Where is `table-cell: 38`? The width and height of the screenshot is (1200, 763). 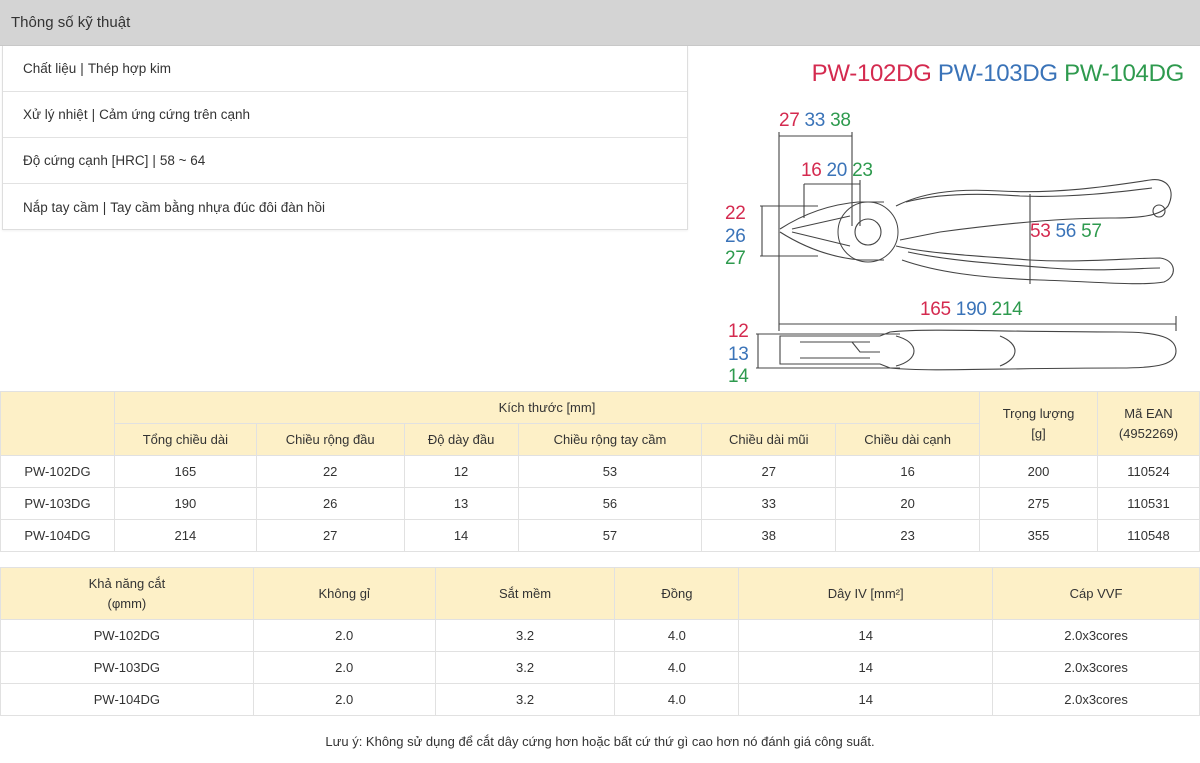
table-cell: 38 is located at coordinates (769, 535).